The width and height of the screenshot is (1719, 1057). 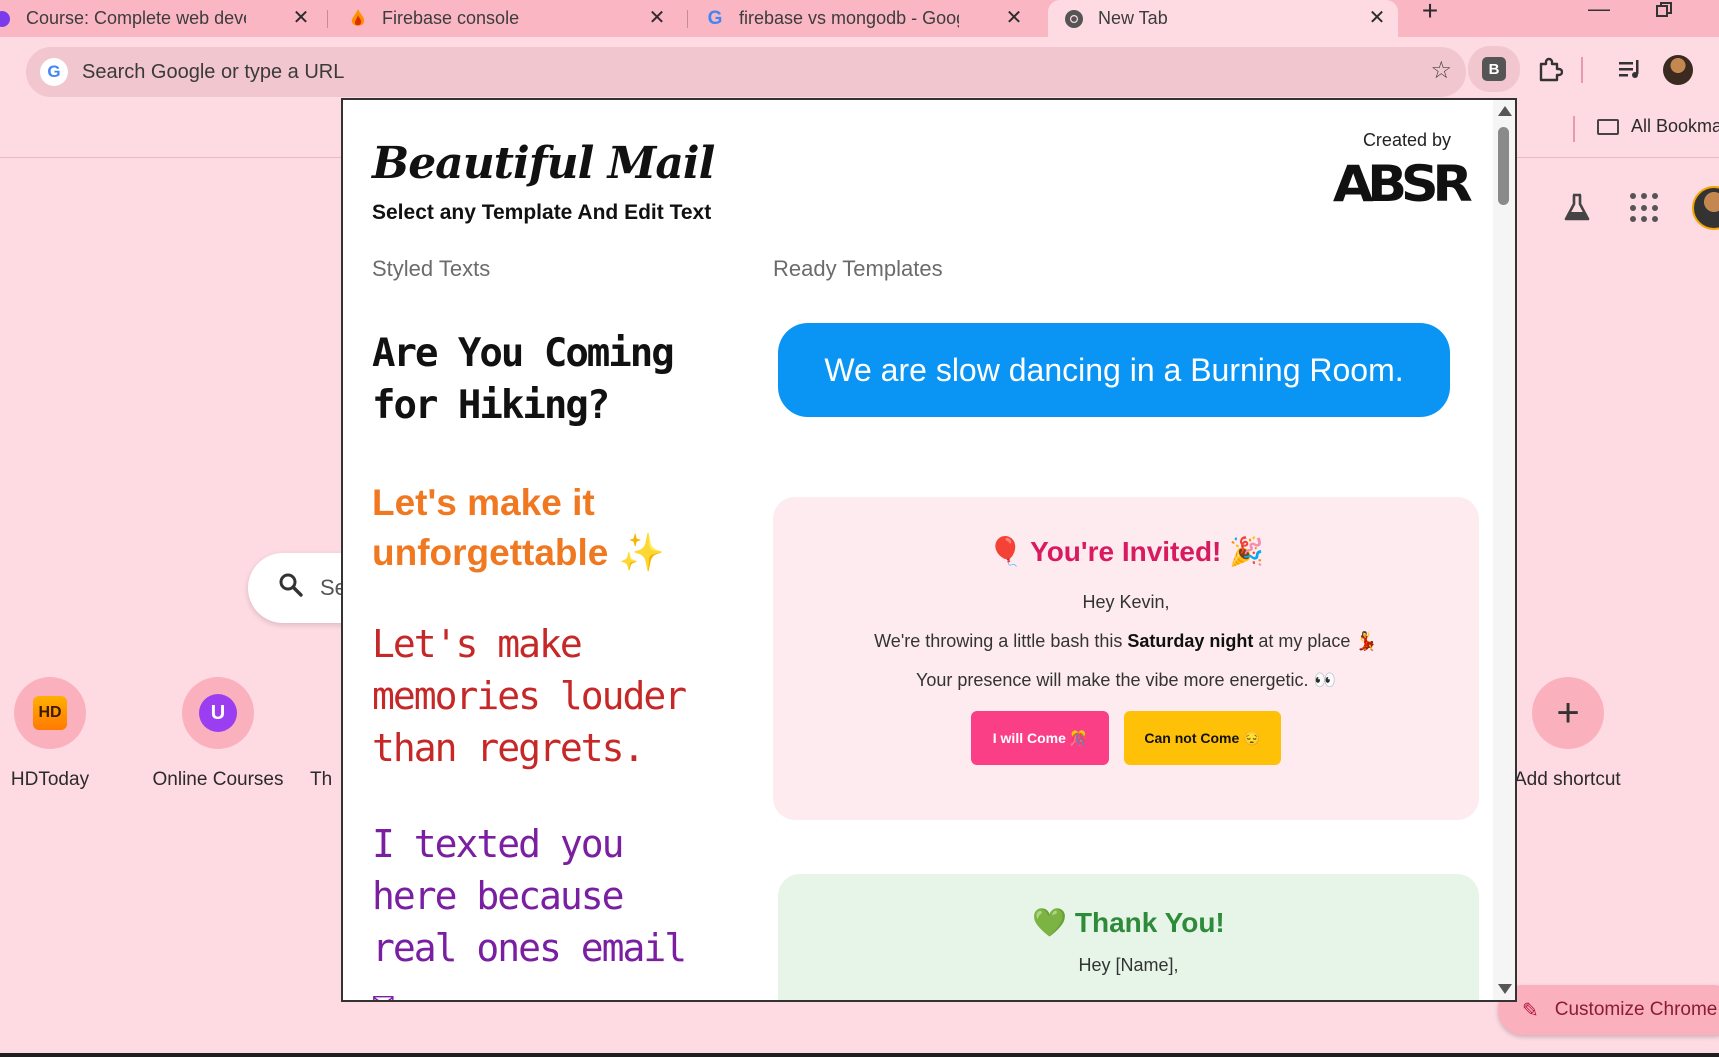 I want to click on template-thank-you-card: 💚 Thank You! Hey [Name],, so click(x=1128, y=937).